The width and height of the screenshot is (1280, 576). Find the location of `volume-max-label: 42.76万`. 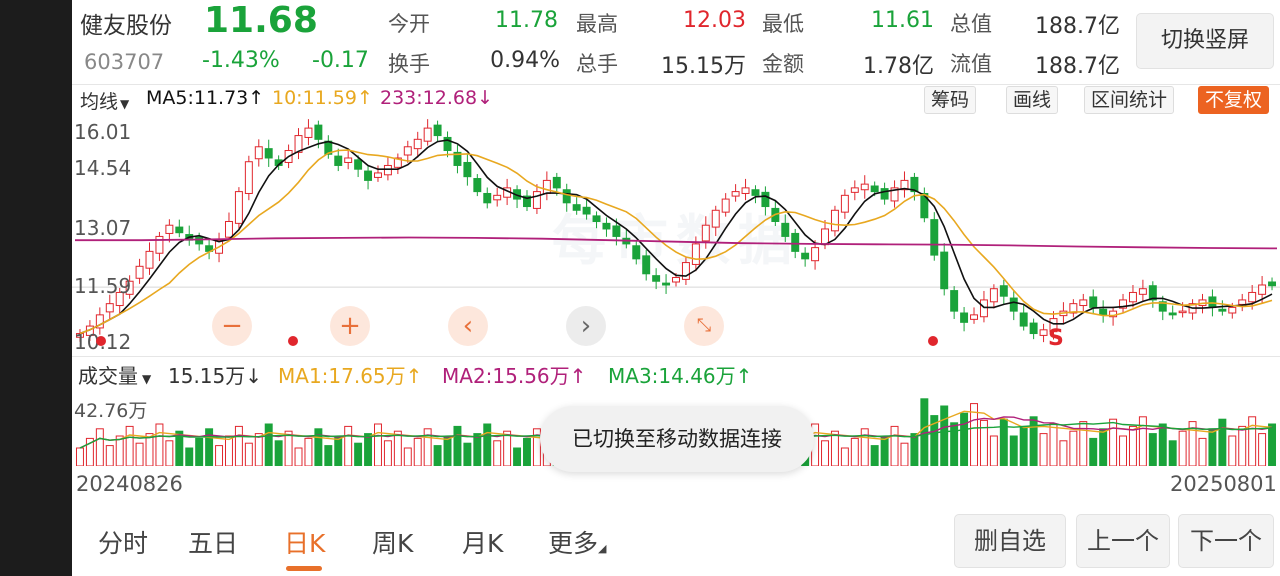

volume-max-label: 42.76万 is located at coordinates (111, 411).